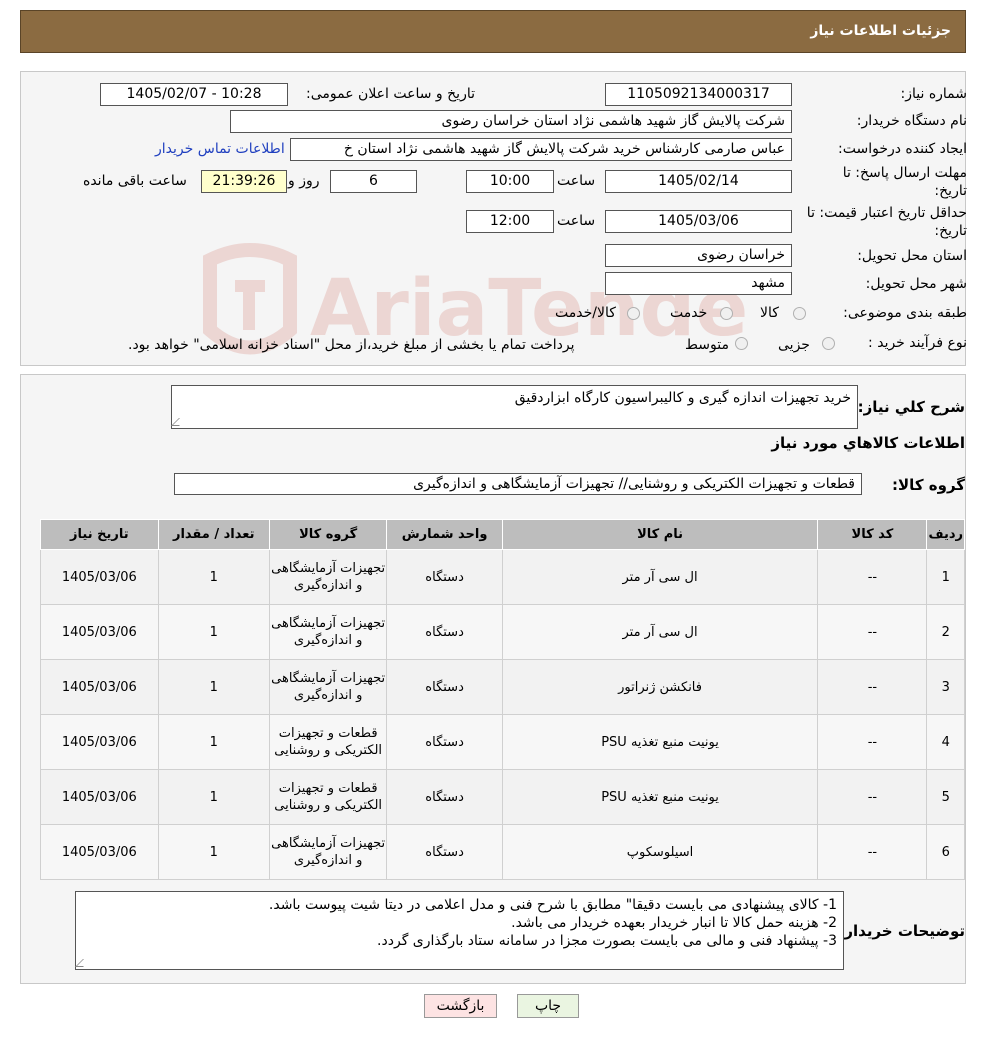  I want to click on remaining-time-field: 21:39:26, so click(244, 181).